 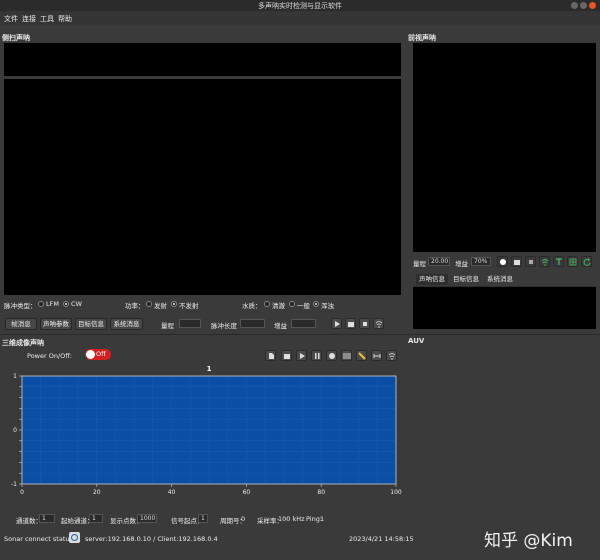 I want to click on pulse-lfm-label: LFM, so click(x=52, y=304).